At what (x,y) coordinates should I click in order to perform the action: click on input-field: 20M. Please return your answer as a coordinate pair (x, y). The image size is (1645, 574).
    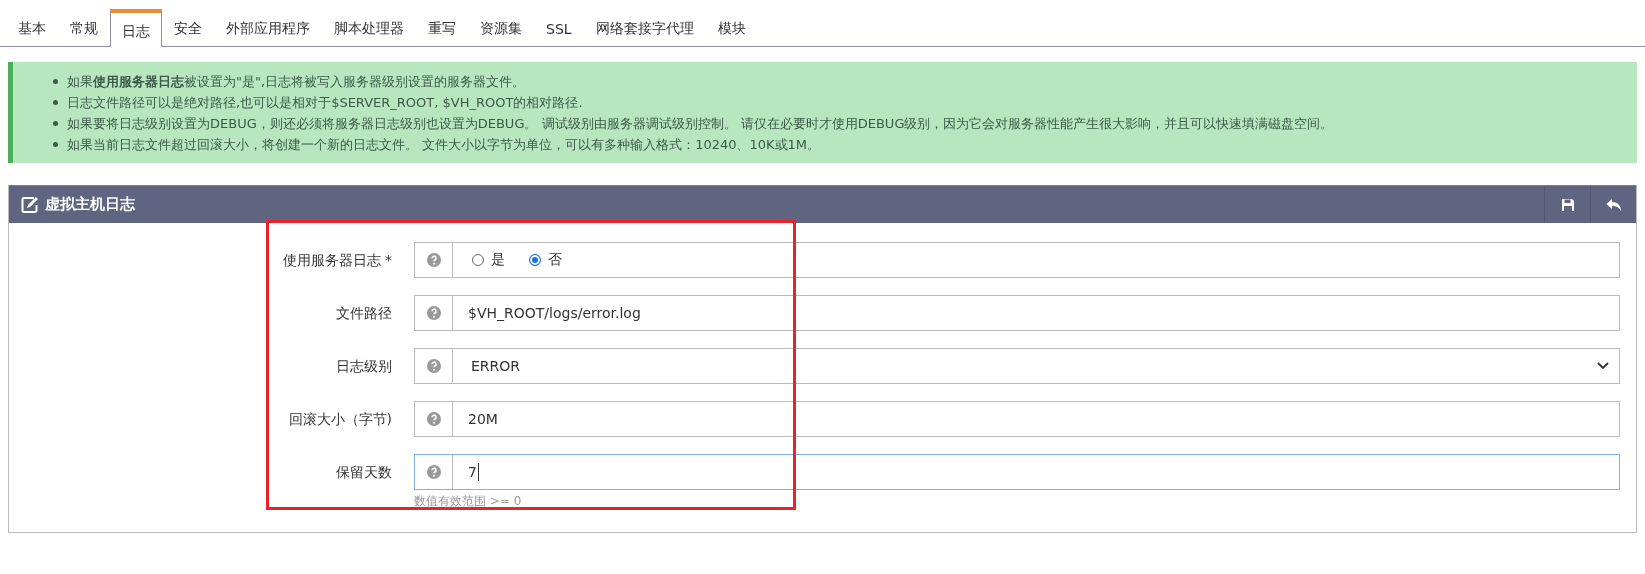
    Looking at the image, I should click on (1017, 419).